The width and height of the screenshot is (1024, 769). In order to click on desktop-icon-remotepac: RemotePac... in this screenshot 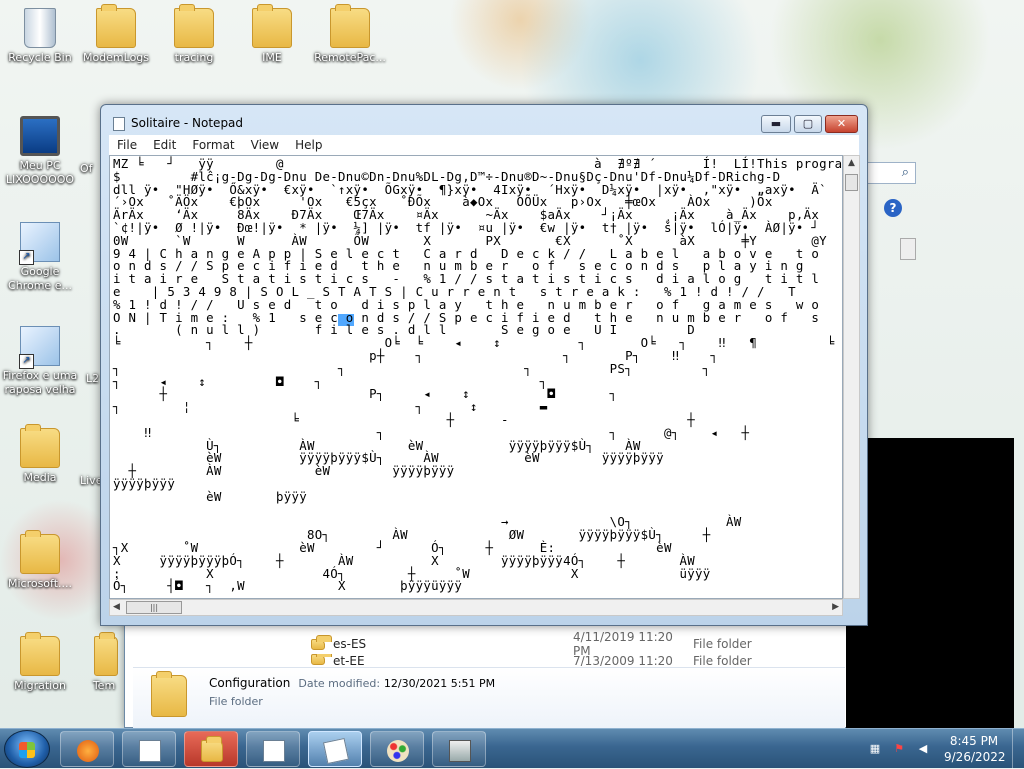, I will do `click(350, 34)`.